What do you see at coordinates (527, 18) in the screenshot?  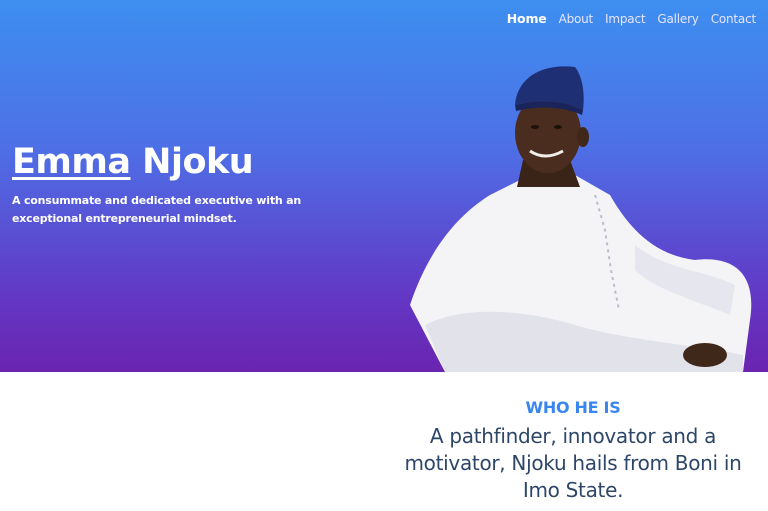 I see `nav-home-link: Home` at bounding box center [527, 18].